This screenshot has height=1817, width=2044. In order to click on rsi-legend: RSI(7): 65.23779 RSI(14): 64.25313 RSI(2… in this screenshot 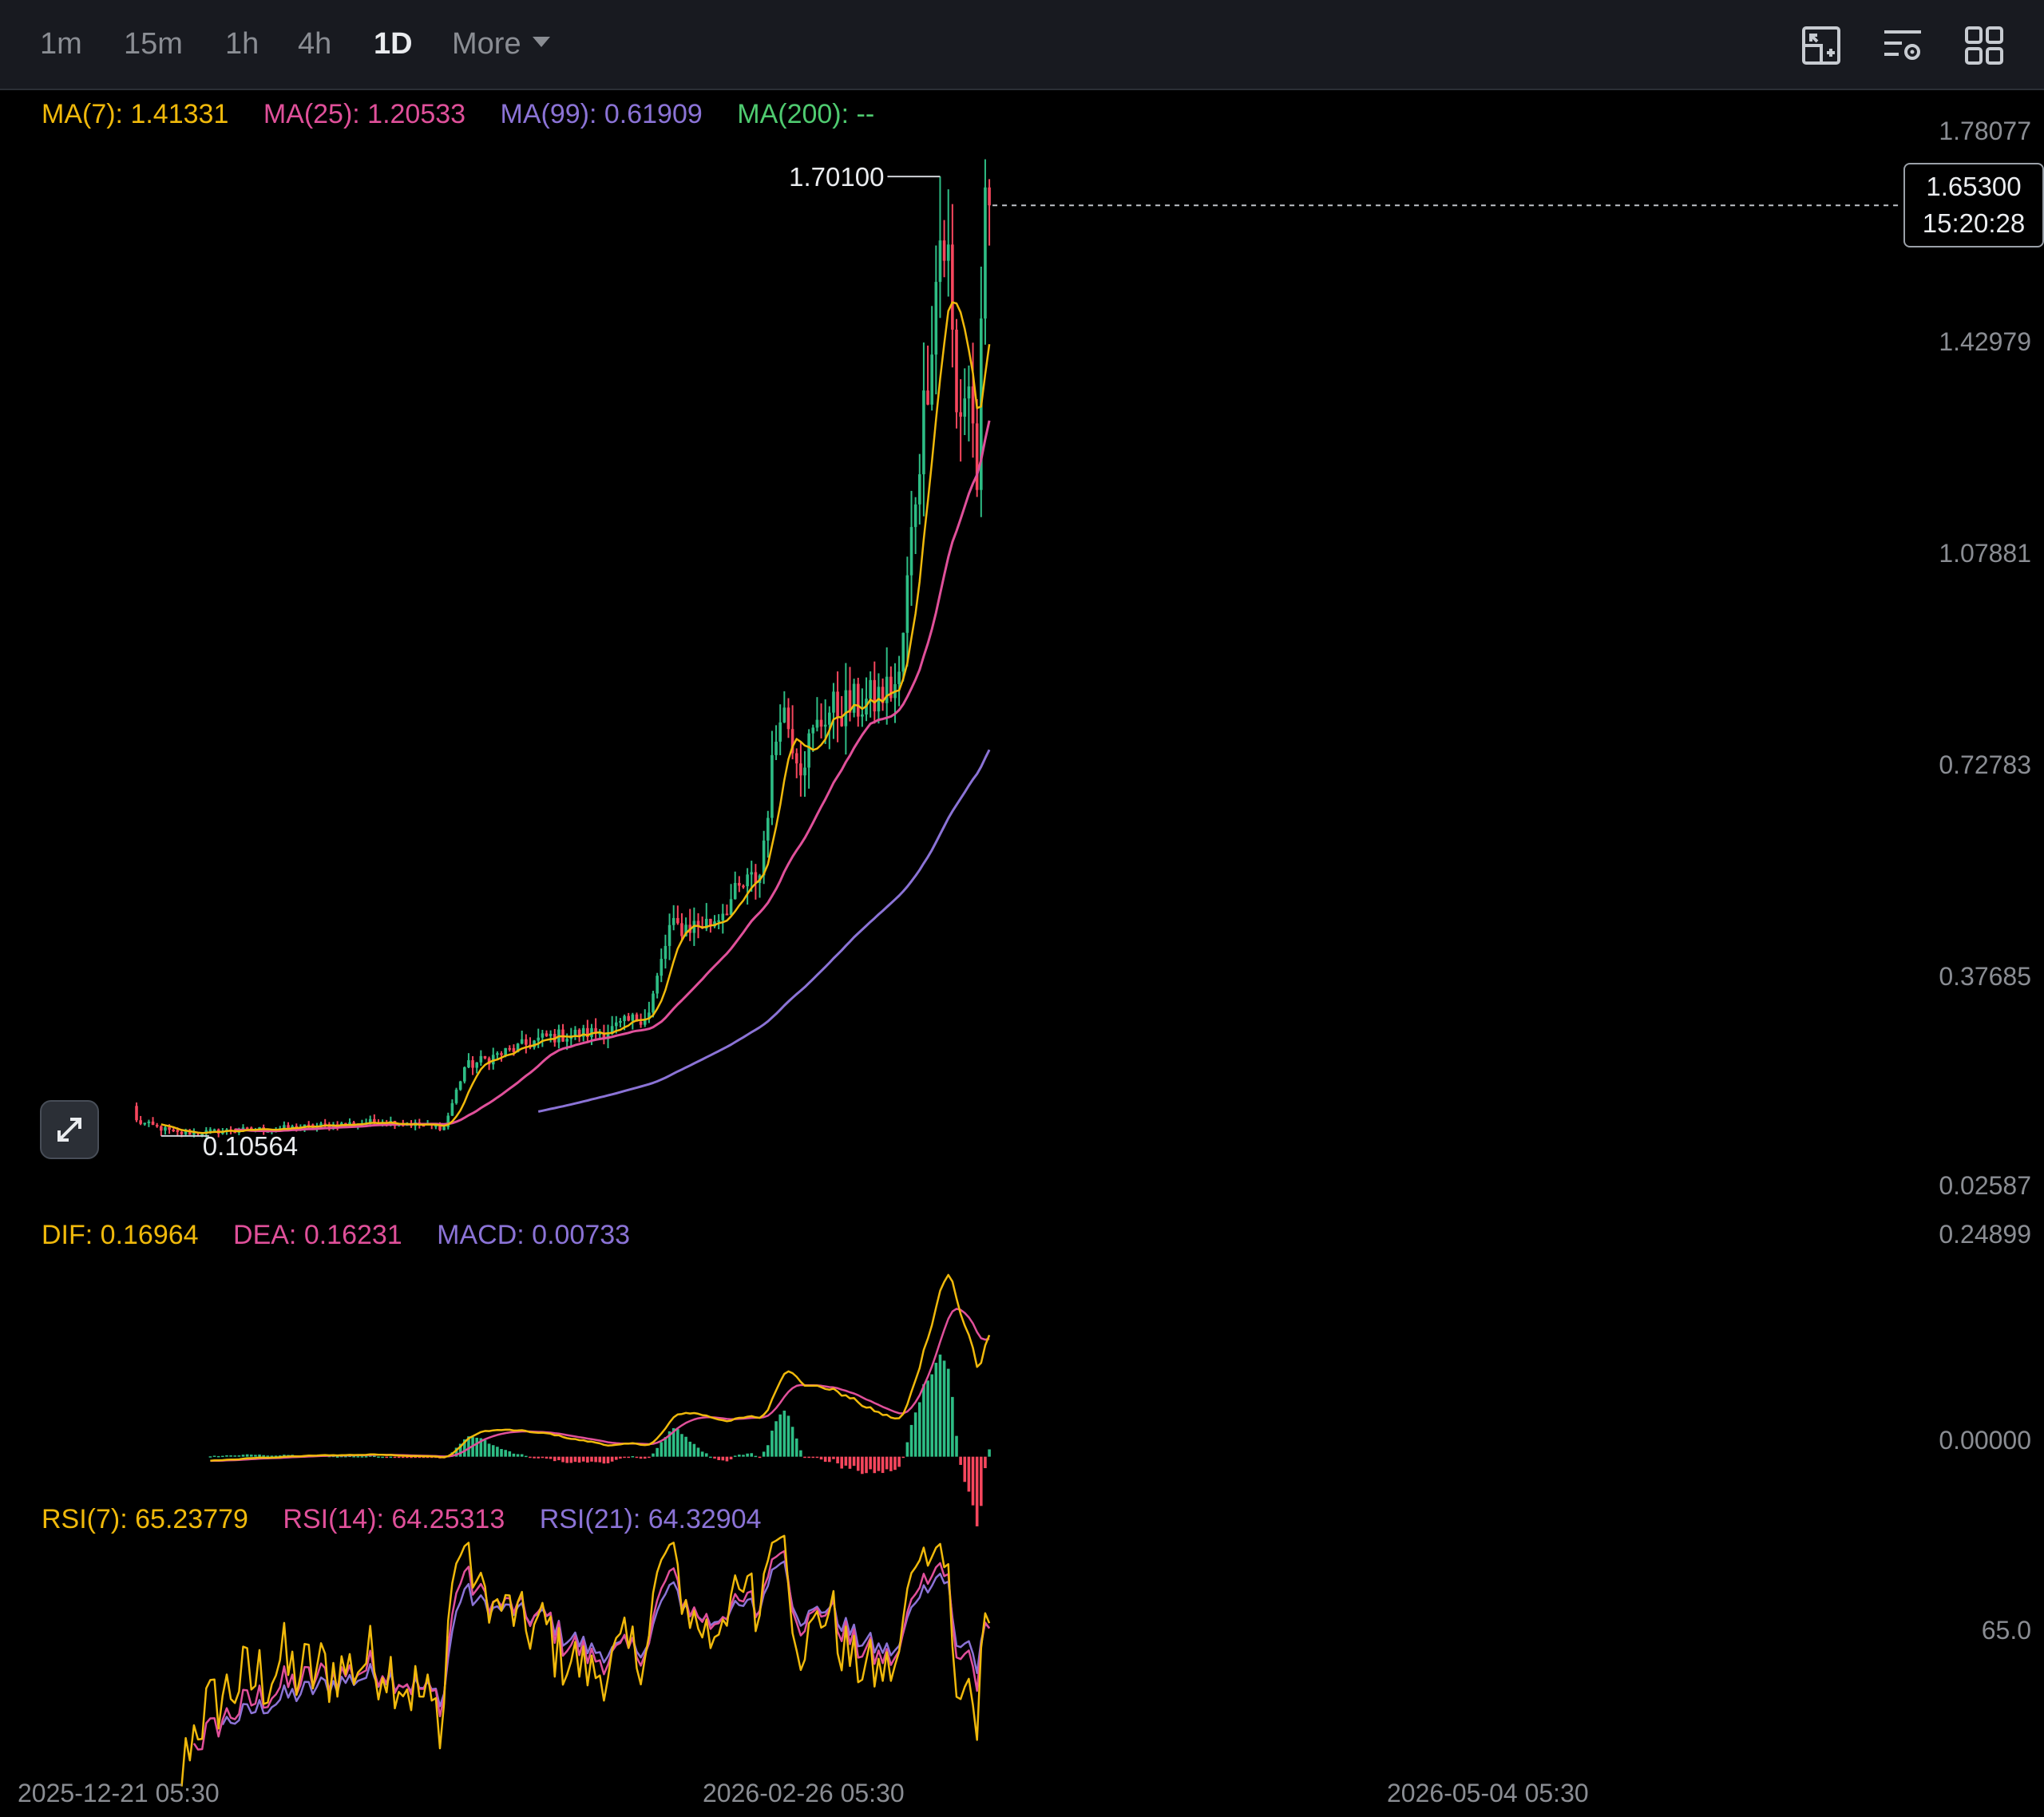, I will do `click(415, 1520)`.